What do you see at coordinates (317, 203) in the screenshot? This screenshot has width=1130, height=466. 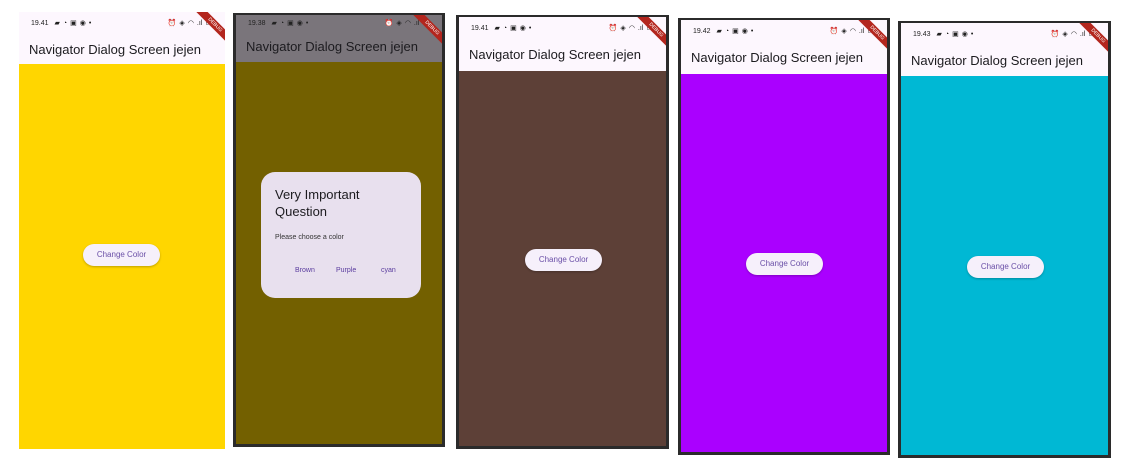 I see `dialog-title: Very Important Question` at bounding box center [317, 203].